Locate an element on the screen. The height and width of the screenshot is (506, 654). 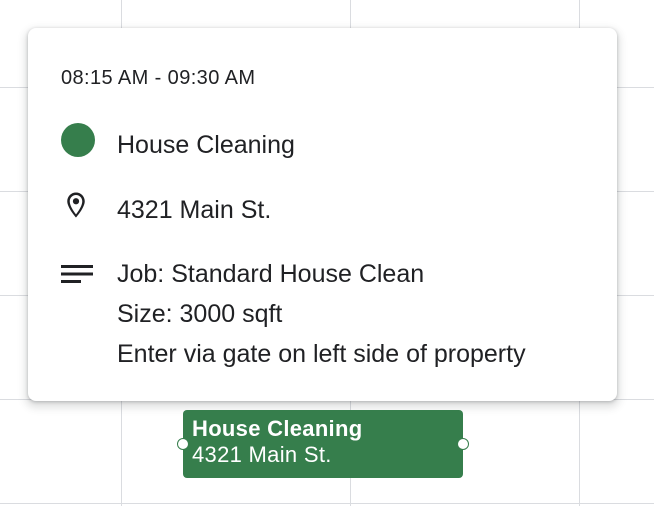
event-note-entry: Enter via gate on left side of property is located at coordinates (321, 354).